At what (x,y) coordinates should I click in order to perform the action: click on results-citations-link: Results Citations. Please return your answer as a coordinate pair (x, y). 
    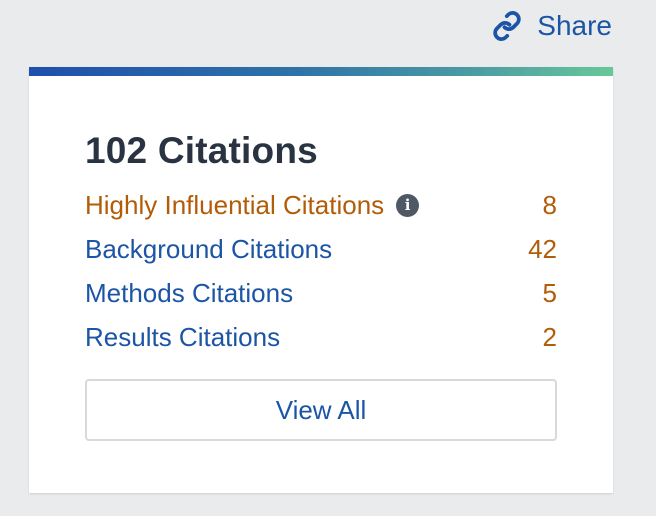
    Looking at the image, I should click on (182, 337).